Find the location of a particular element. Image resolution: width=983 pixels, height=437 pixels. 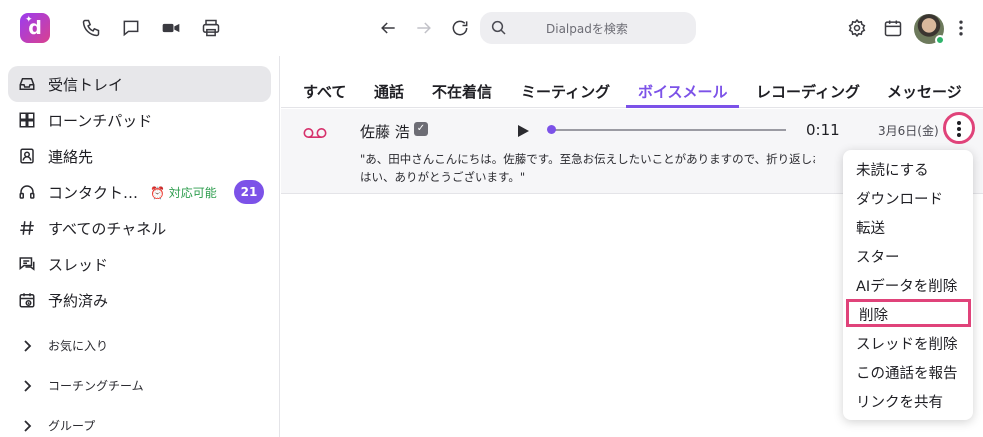

sidebar-item-label: 予約済み is located at coordinates (78, 300).